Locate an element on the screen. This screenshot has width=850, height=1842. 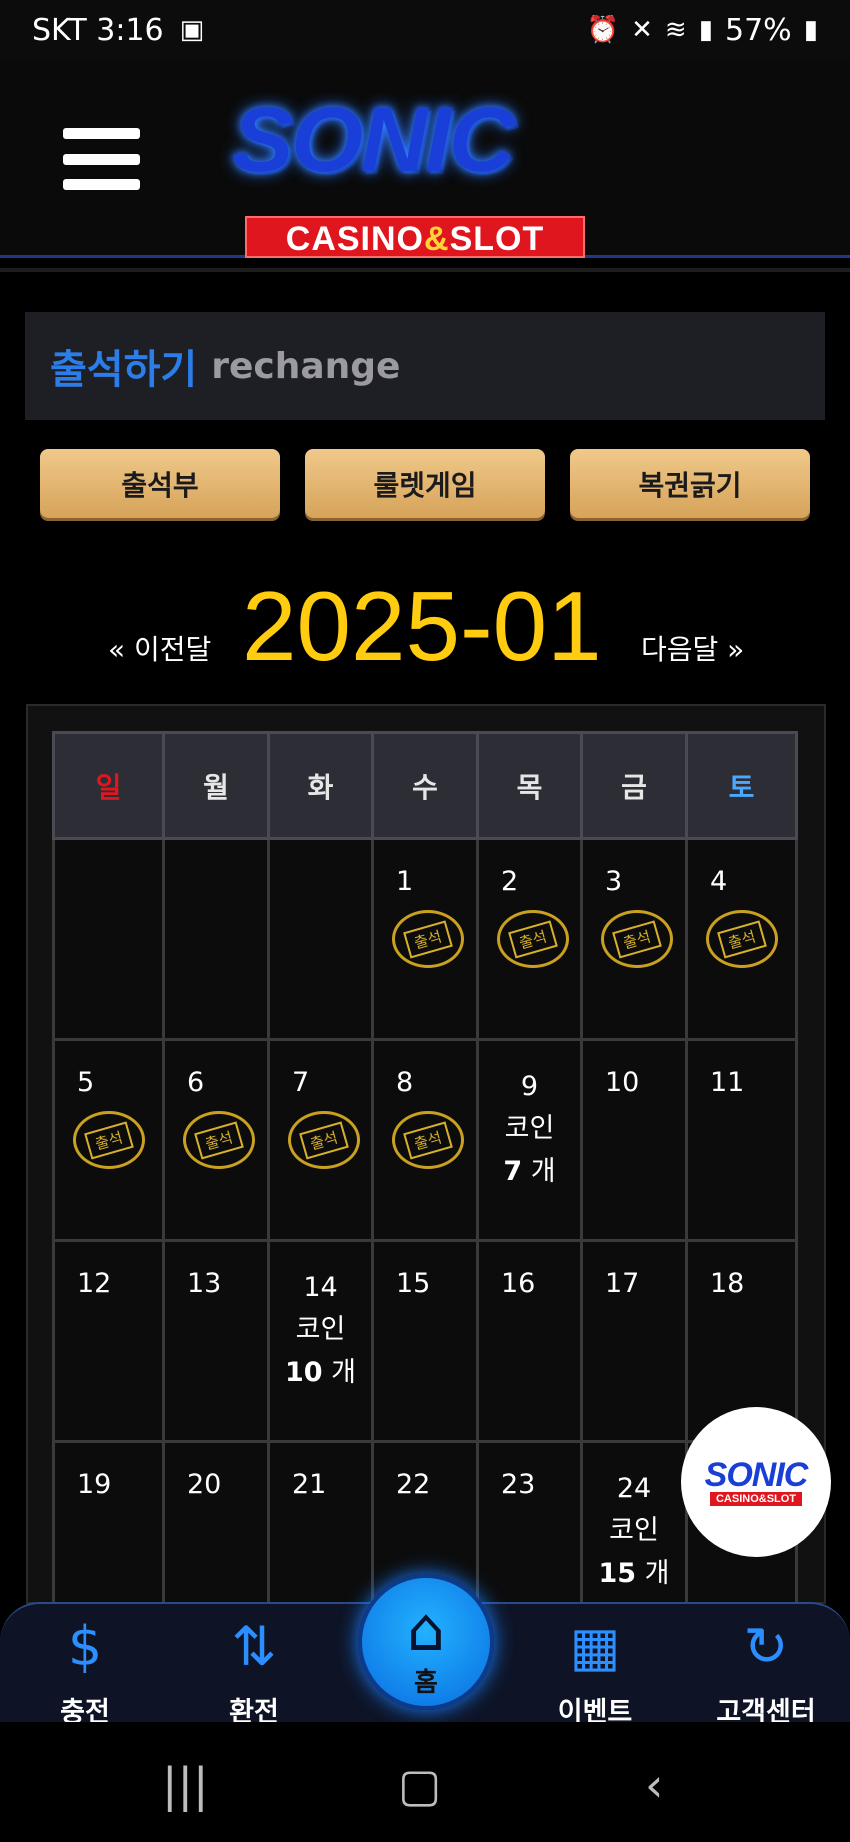
day-number: 2 is located at coordinates (510, 881).